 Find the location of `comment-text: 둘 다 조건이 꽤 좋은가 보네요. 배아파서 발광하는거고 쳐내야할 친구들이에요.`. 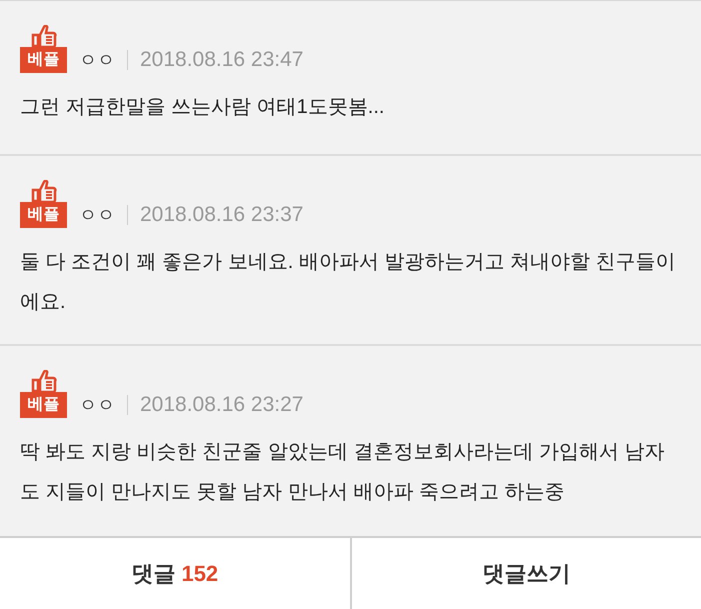

comment-text: 둘 다 조건이 꽤 좋은가 보네요. 배아파서 발광하는거고 쳐내야할 친구들이에요. is located at coordinates (348, 282).